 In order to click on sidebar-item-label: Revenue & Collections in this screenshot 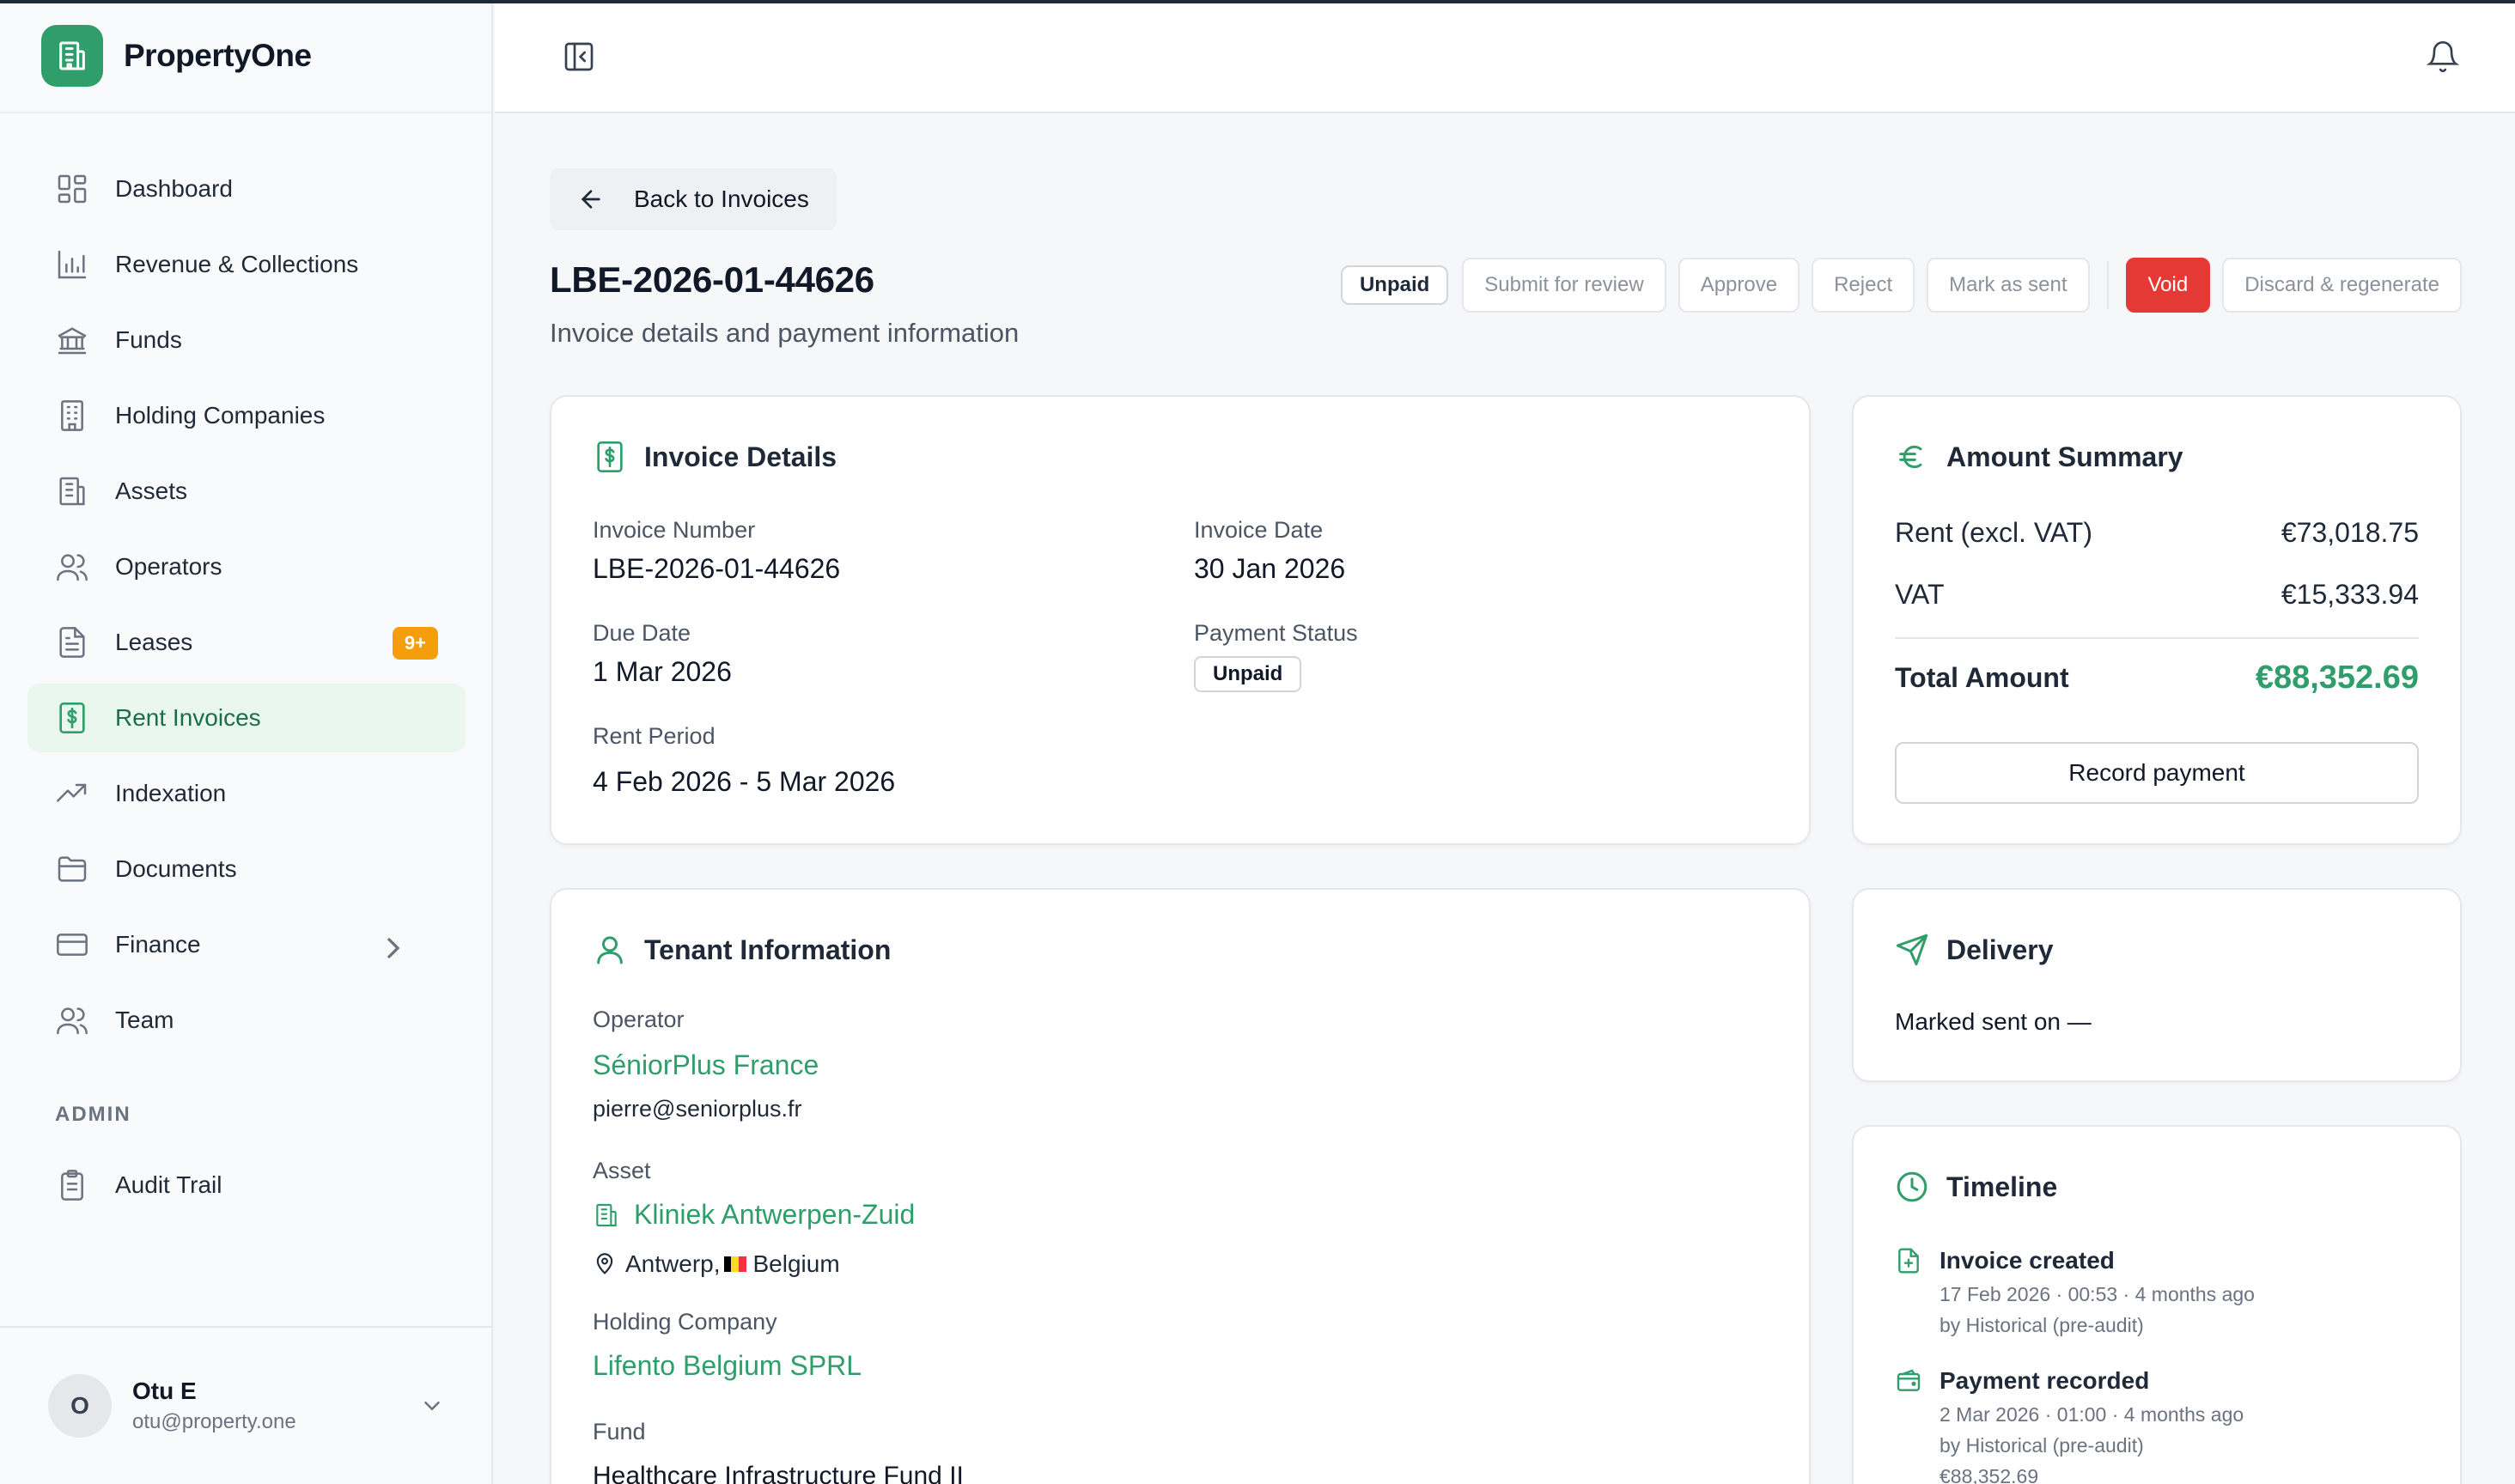, I will do `click(237, 264)`.